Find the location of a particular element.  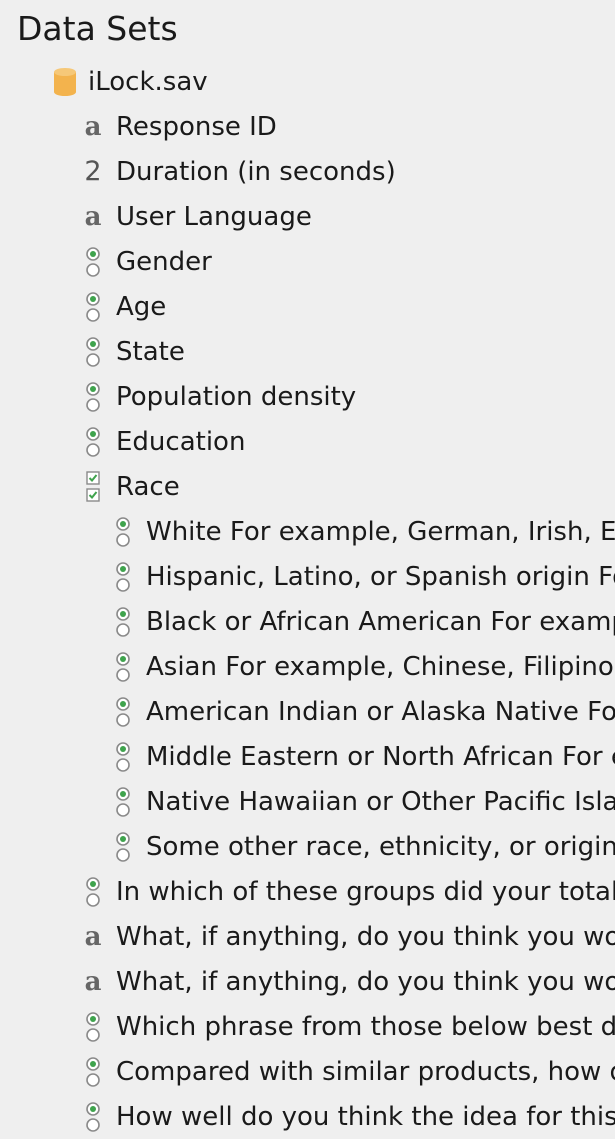

variable-label: Asian For example, Chinese, Filipino, is located at coordinates (380, 666).